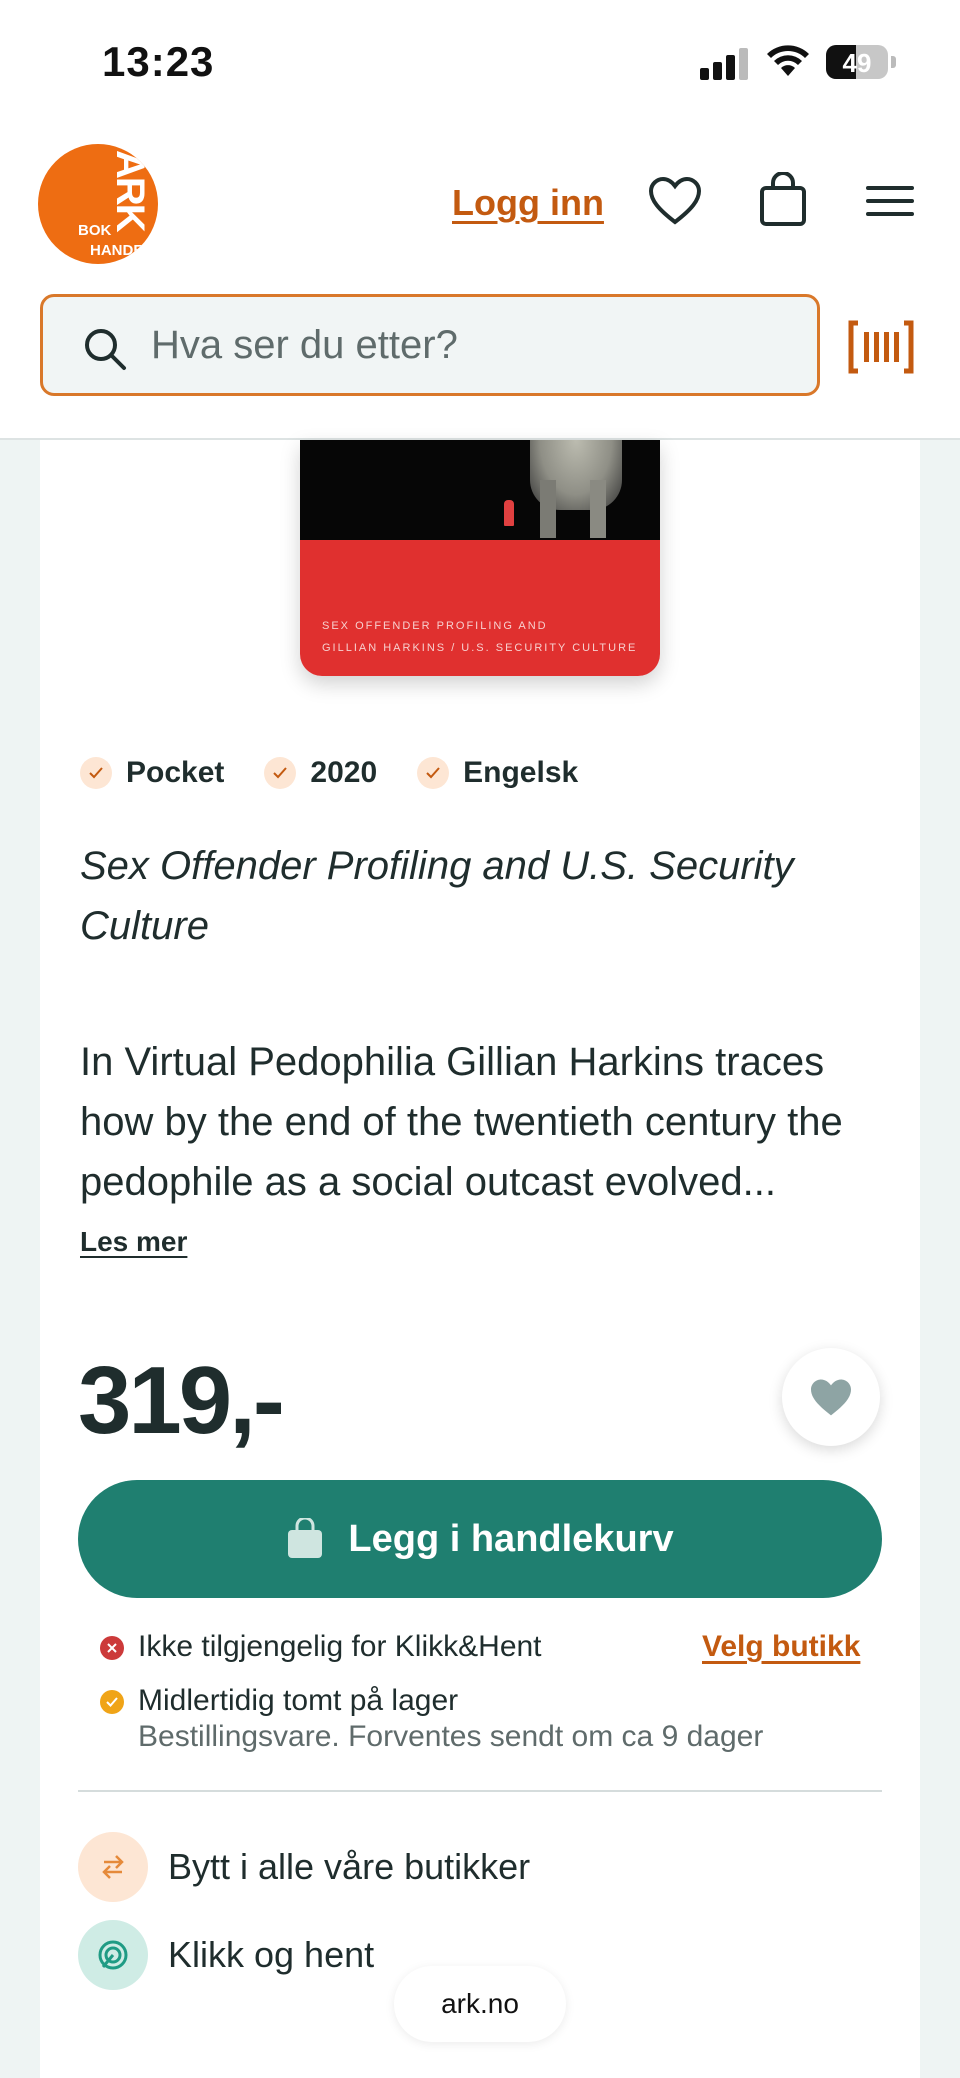 The height and width of the screenshot is (2078, 960). Describe the element at coordinates (675, 201) in the screenshot. I see `wishlist-heart-icon` at that location.